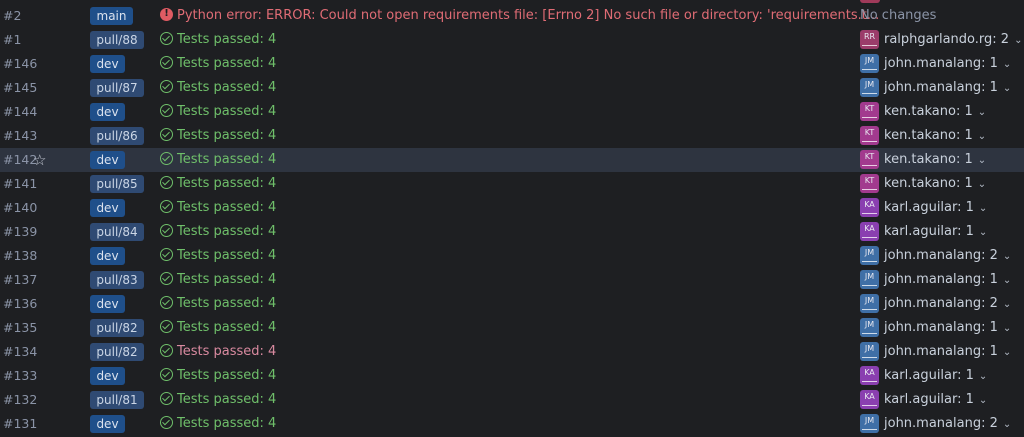  I want to click on branch-badge: pull/83, so click(117, 280).